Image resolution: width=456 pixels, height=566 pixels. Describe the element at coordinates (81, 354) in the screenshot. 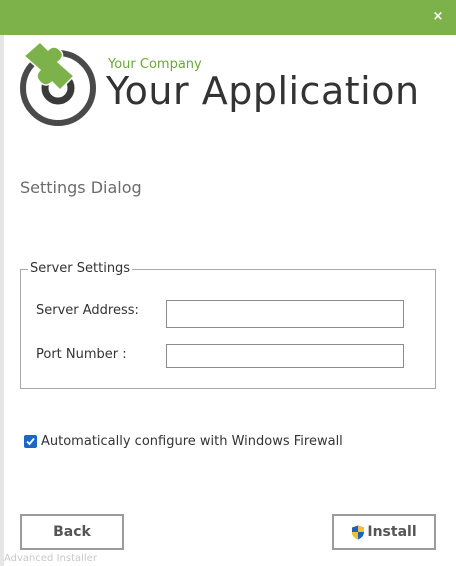

I see `port-number-label: Port Number :` at that location.